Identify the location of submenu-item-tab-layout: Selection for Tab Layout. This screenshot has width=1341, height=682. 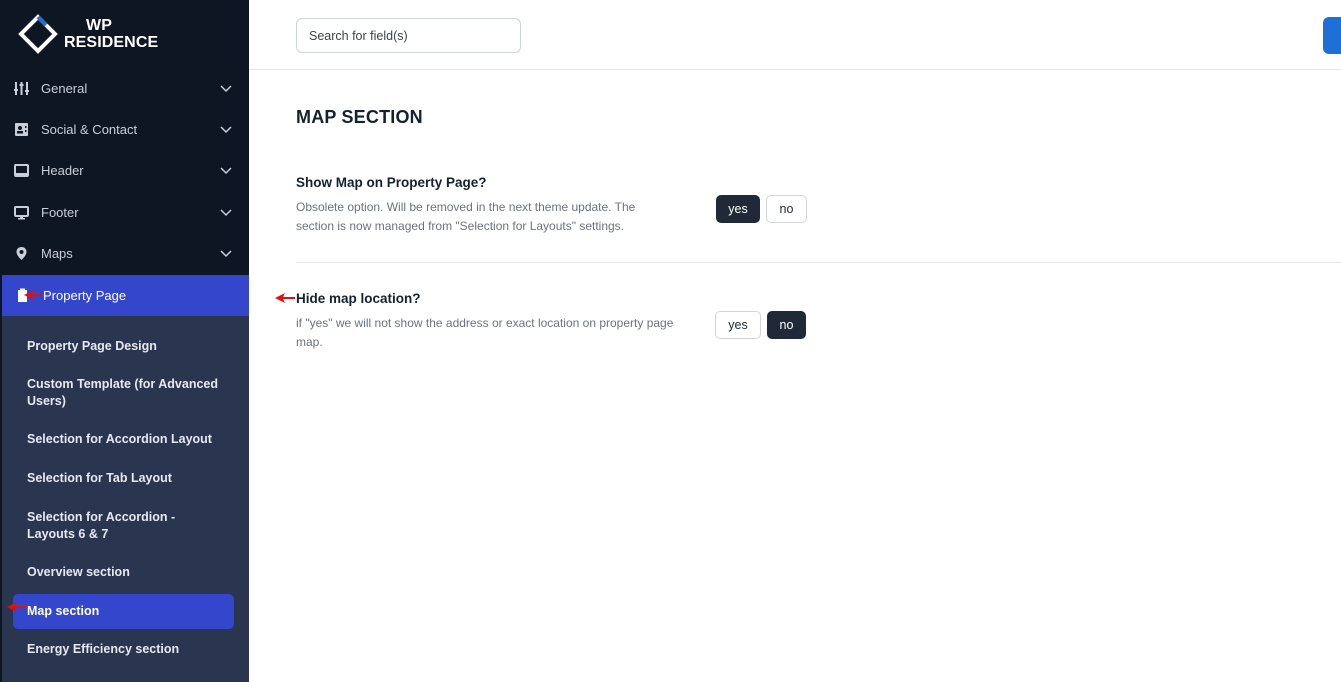
(123, 478).